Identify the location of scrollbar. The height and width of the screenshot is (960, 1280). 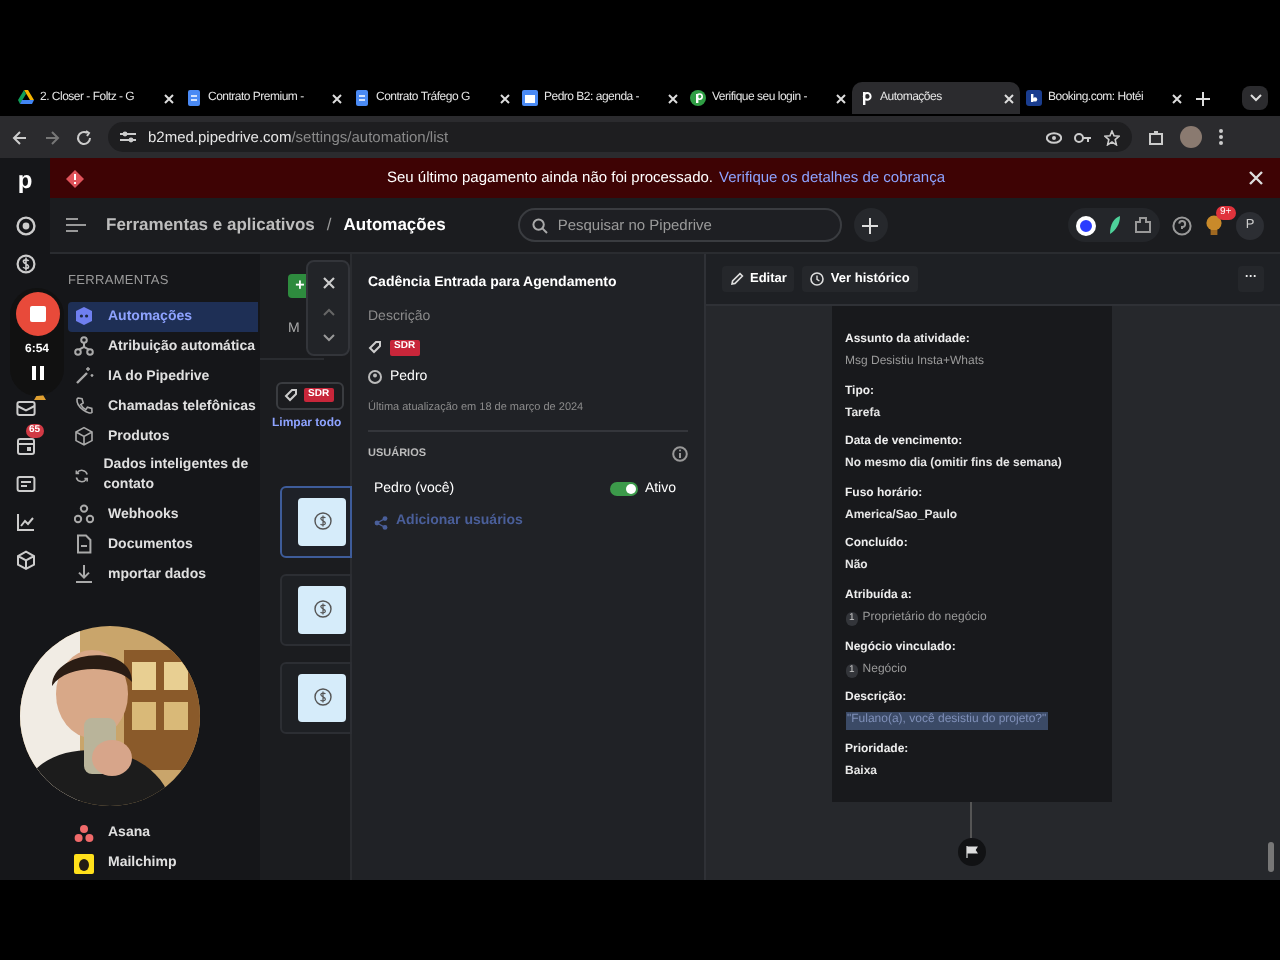
(1271, 857).